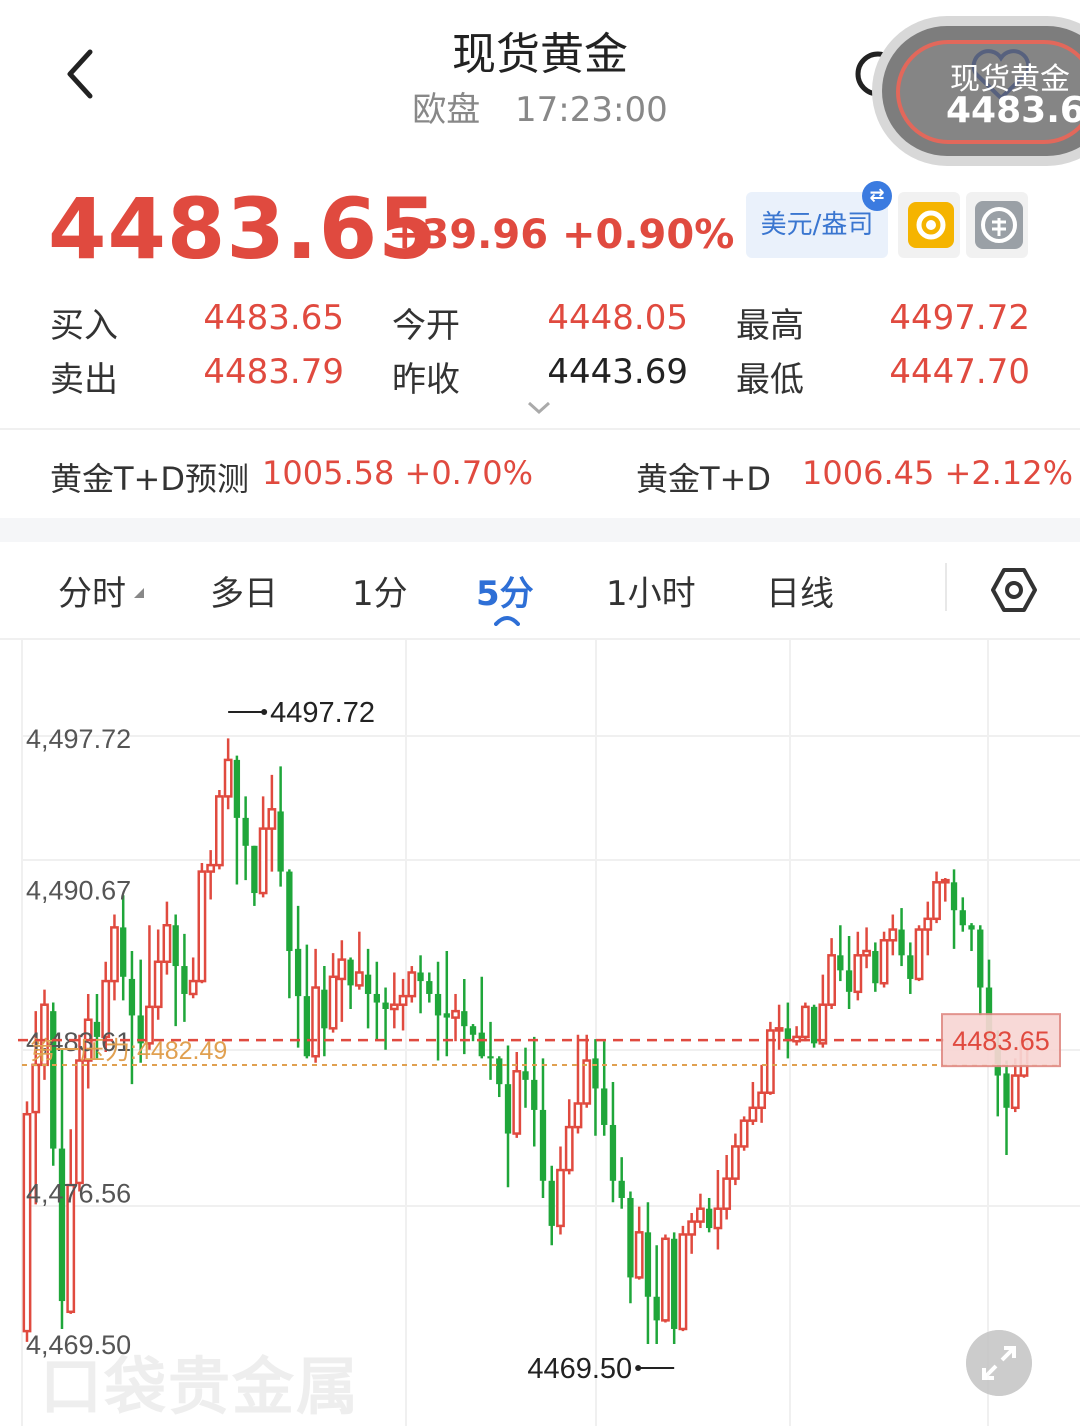 The image size is (1080, 1426). Describe the element at coordinates (426, 380) in the screenshot. I see `prev-close-label: 昨收` at that location.